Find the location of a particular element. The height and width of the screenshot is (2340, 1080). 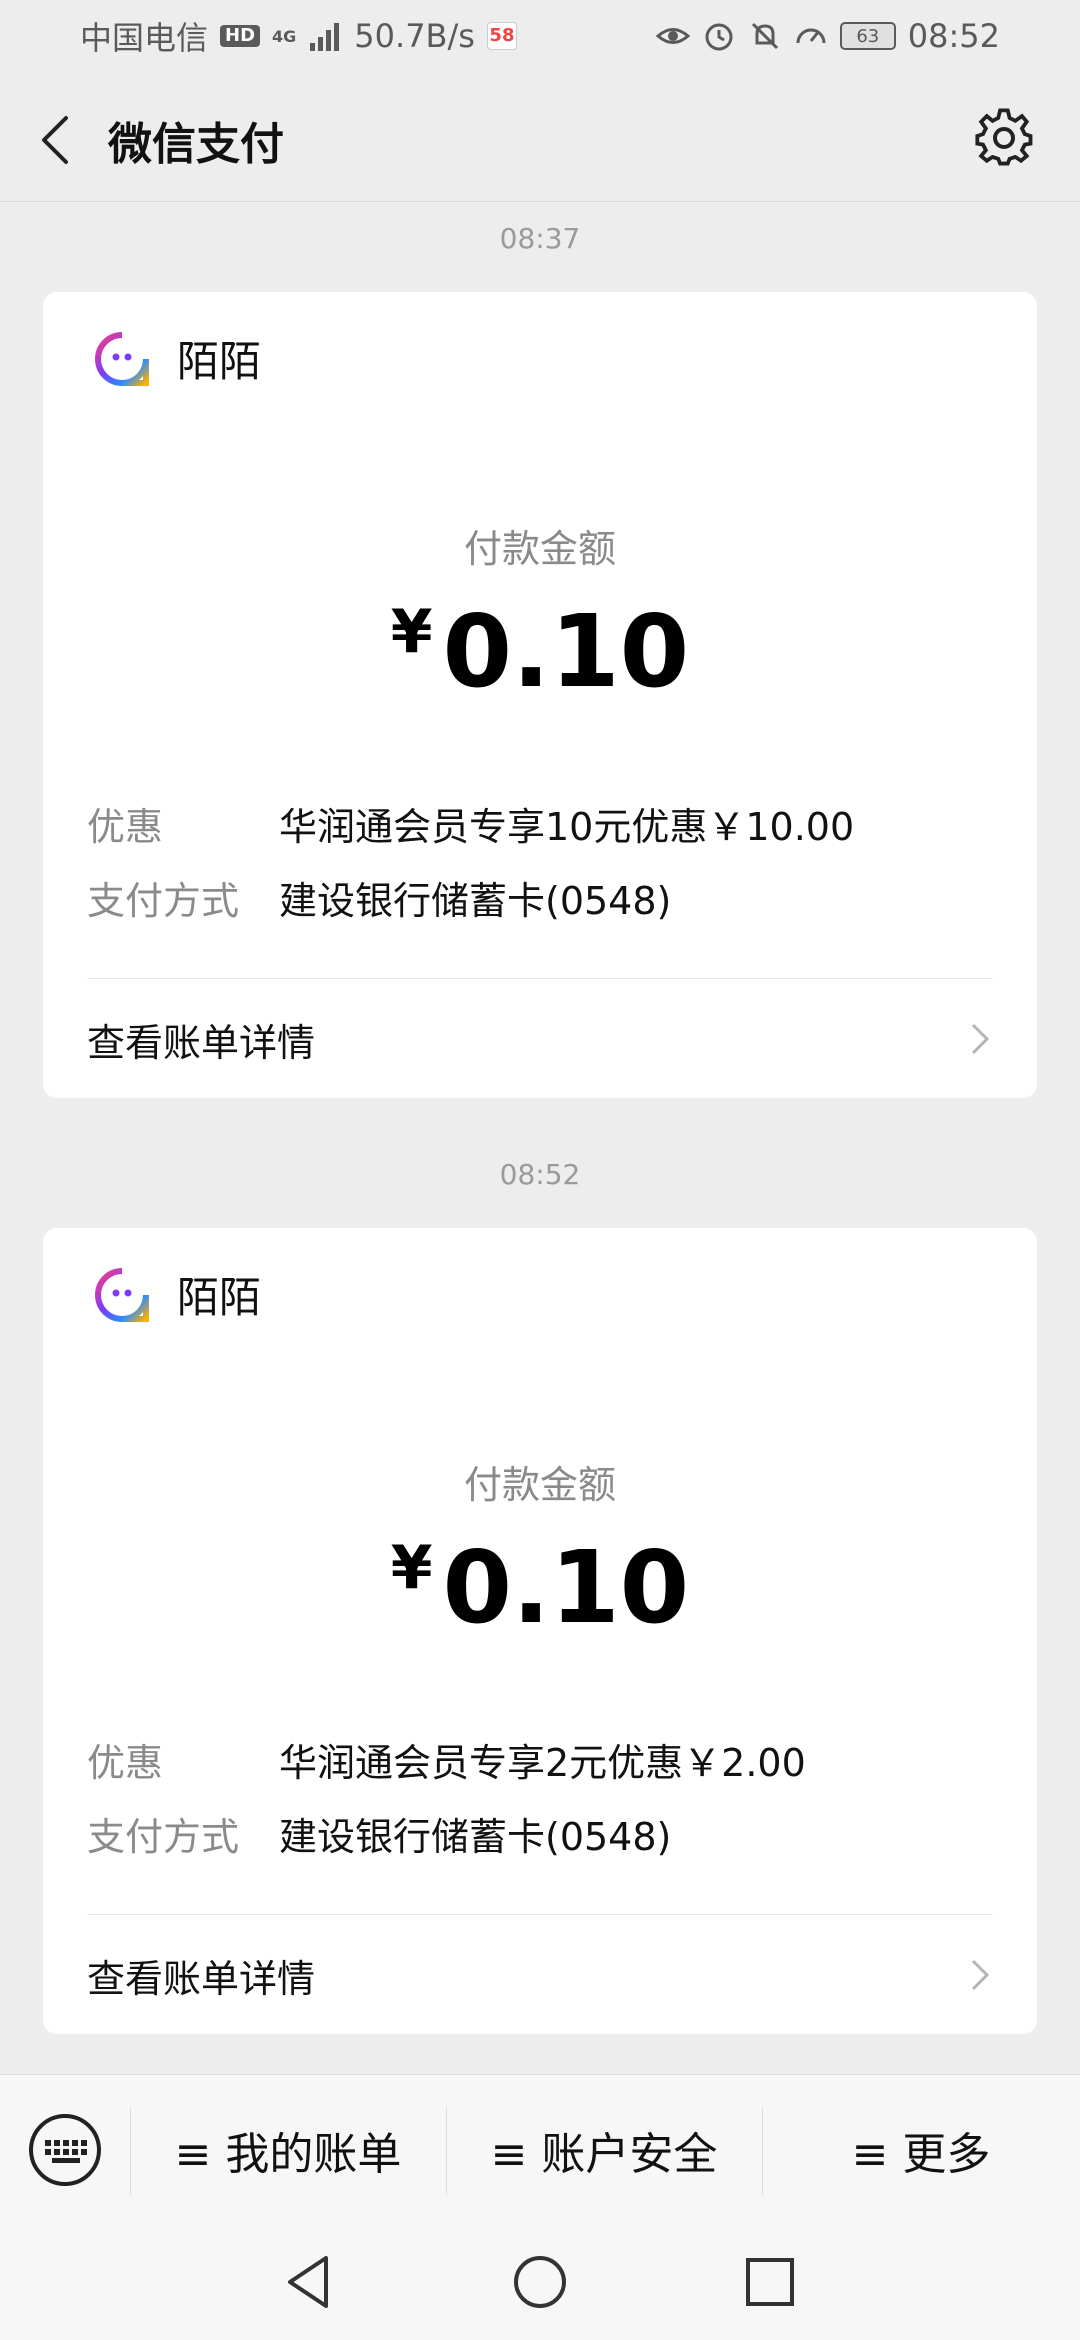

hd-badge: HD is located at coordinates (240, 36).